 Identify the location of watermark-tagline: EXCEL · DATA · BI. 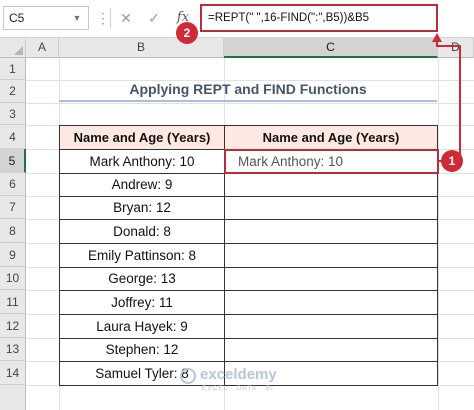
(238, 388).